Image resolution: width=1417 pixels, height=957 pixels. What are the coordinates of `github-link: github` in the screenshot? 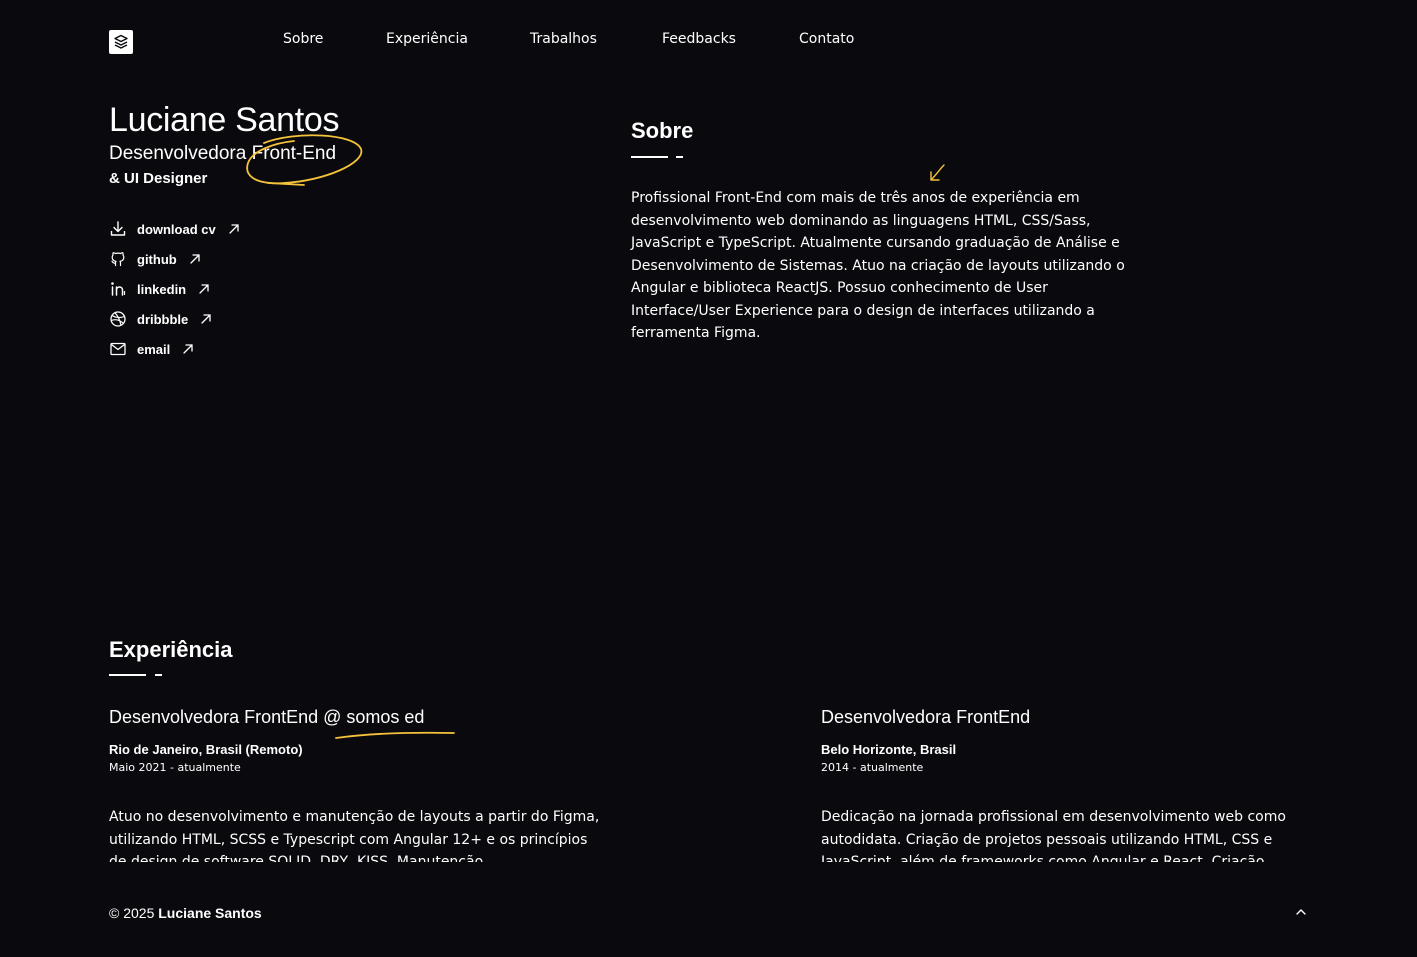 It's located at (155, 259).